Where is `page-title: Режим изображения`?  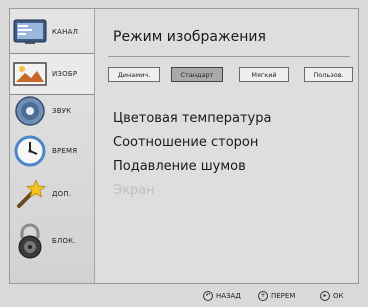
page-title: Режим изображения is located at coordinates (189, 37).